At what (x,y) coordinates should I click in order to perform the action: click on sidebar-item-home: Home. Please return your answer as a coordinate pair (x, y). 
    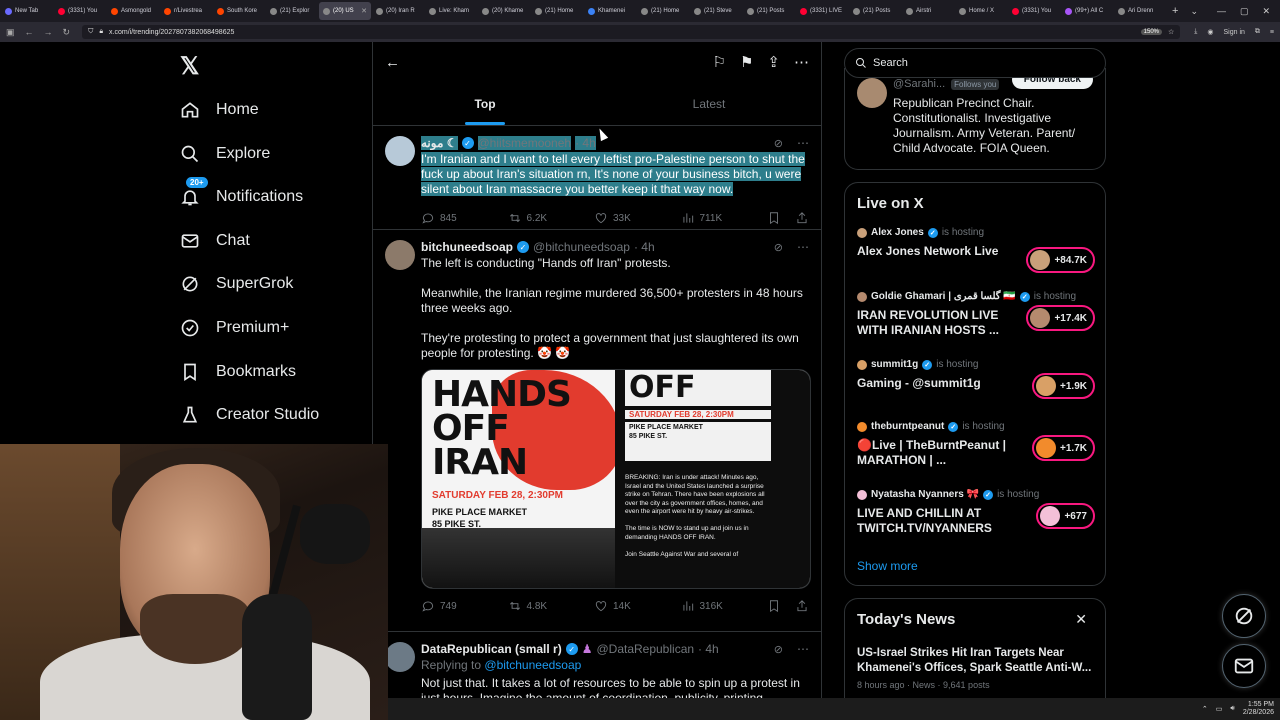
    Looking at the image, I should click on (270, 110).